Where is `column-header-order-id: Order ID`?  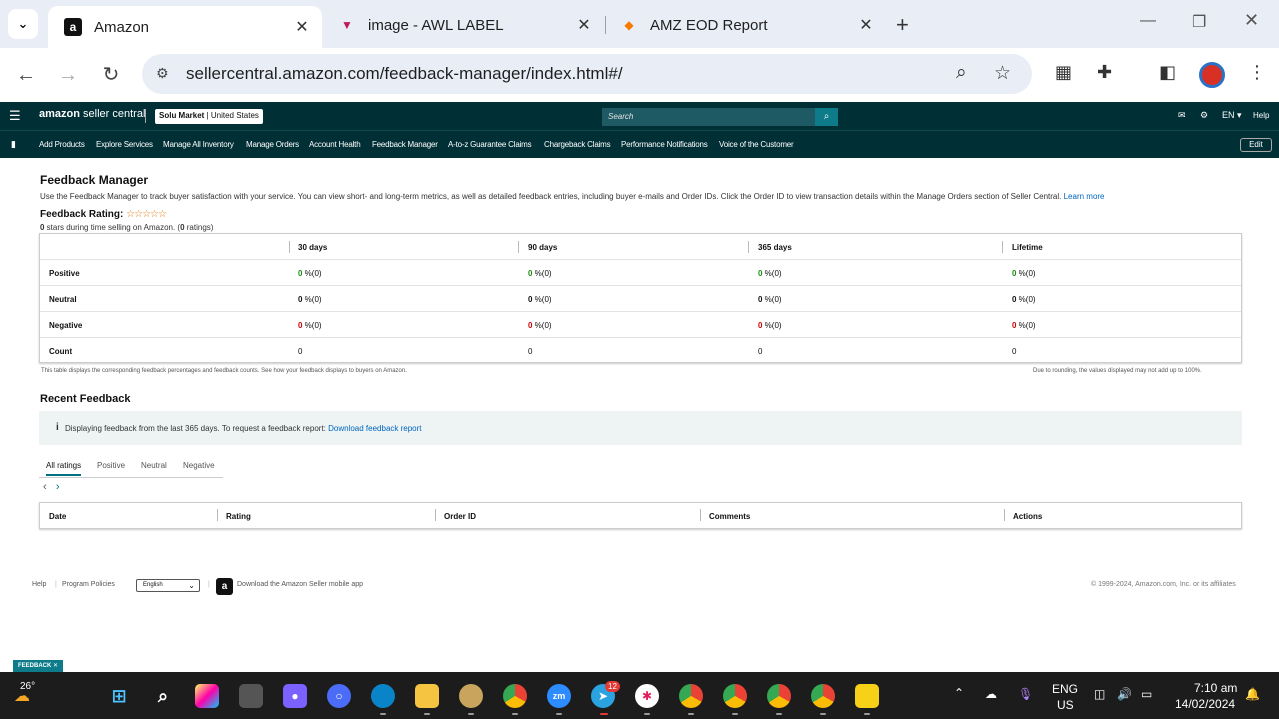
column-header-order-id: Order ID is located at coordinates (460, 516).